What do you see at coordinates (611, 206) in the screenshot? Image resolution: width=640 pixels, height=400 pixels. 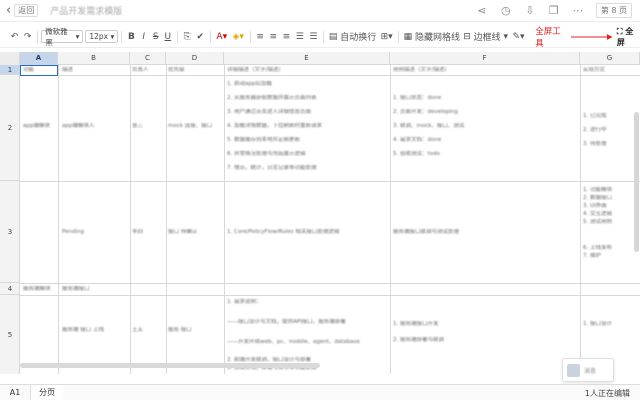 I see `cell-g3-line: 3. UI界面` at bounding box center [611, 206].